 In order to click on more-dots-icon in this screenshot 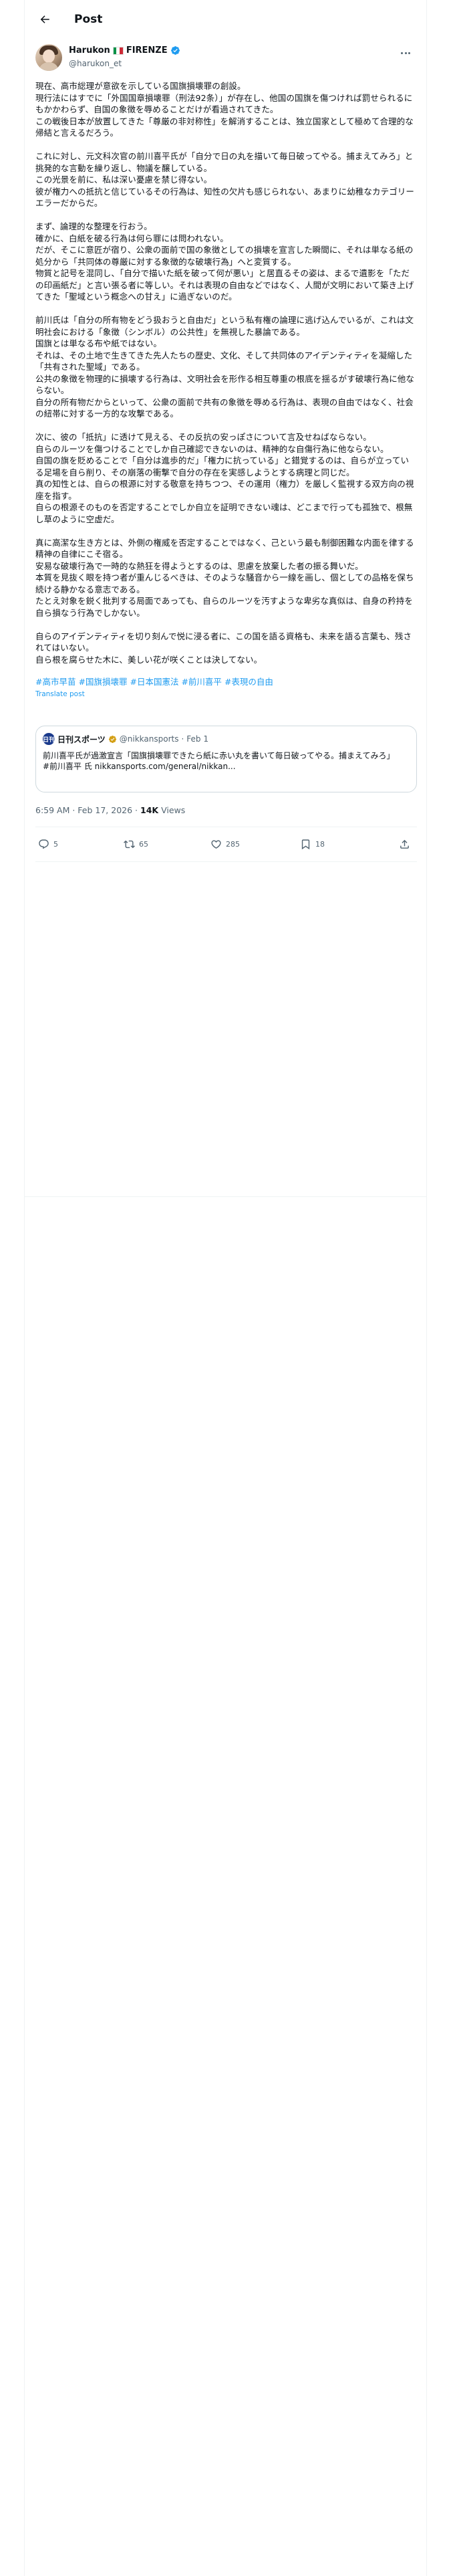, I will do `click(405, 53)`.